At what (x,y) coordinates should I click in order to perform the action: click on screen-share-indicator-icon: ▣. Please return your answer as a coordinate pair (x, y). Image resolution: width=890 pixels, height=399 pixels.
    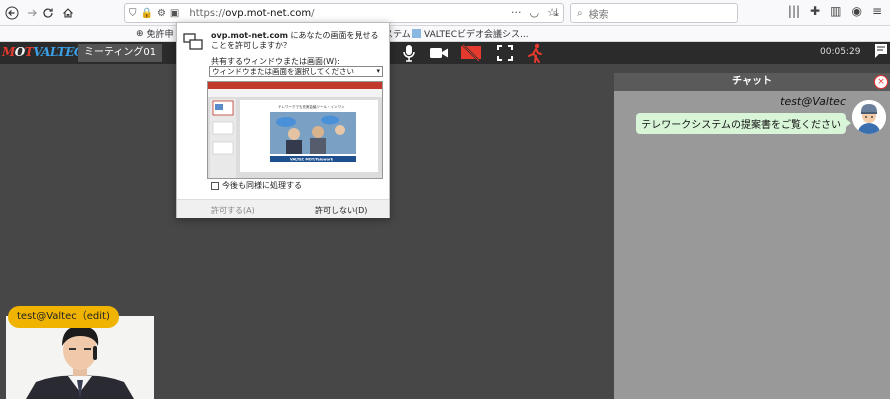
    Looking at the image, I should click on (174, 13).